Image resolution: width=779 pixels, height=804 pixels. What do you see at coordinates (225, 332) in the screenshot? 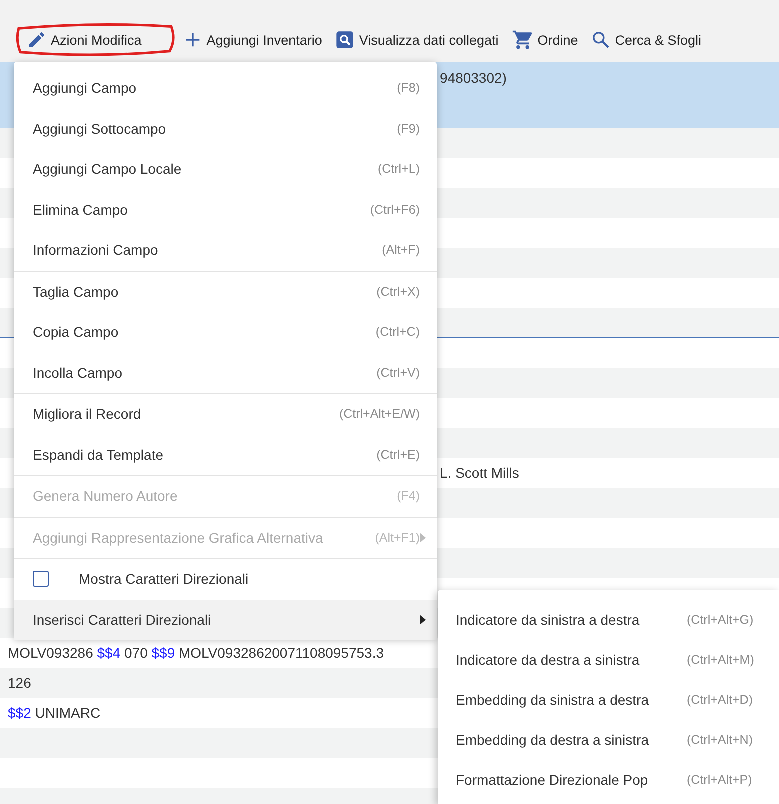
I see `menu-item: Copia Campo (Ctrl+C)` at bounding box center [225, 332].